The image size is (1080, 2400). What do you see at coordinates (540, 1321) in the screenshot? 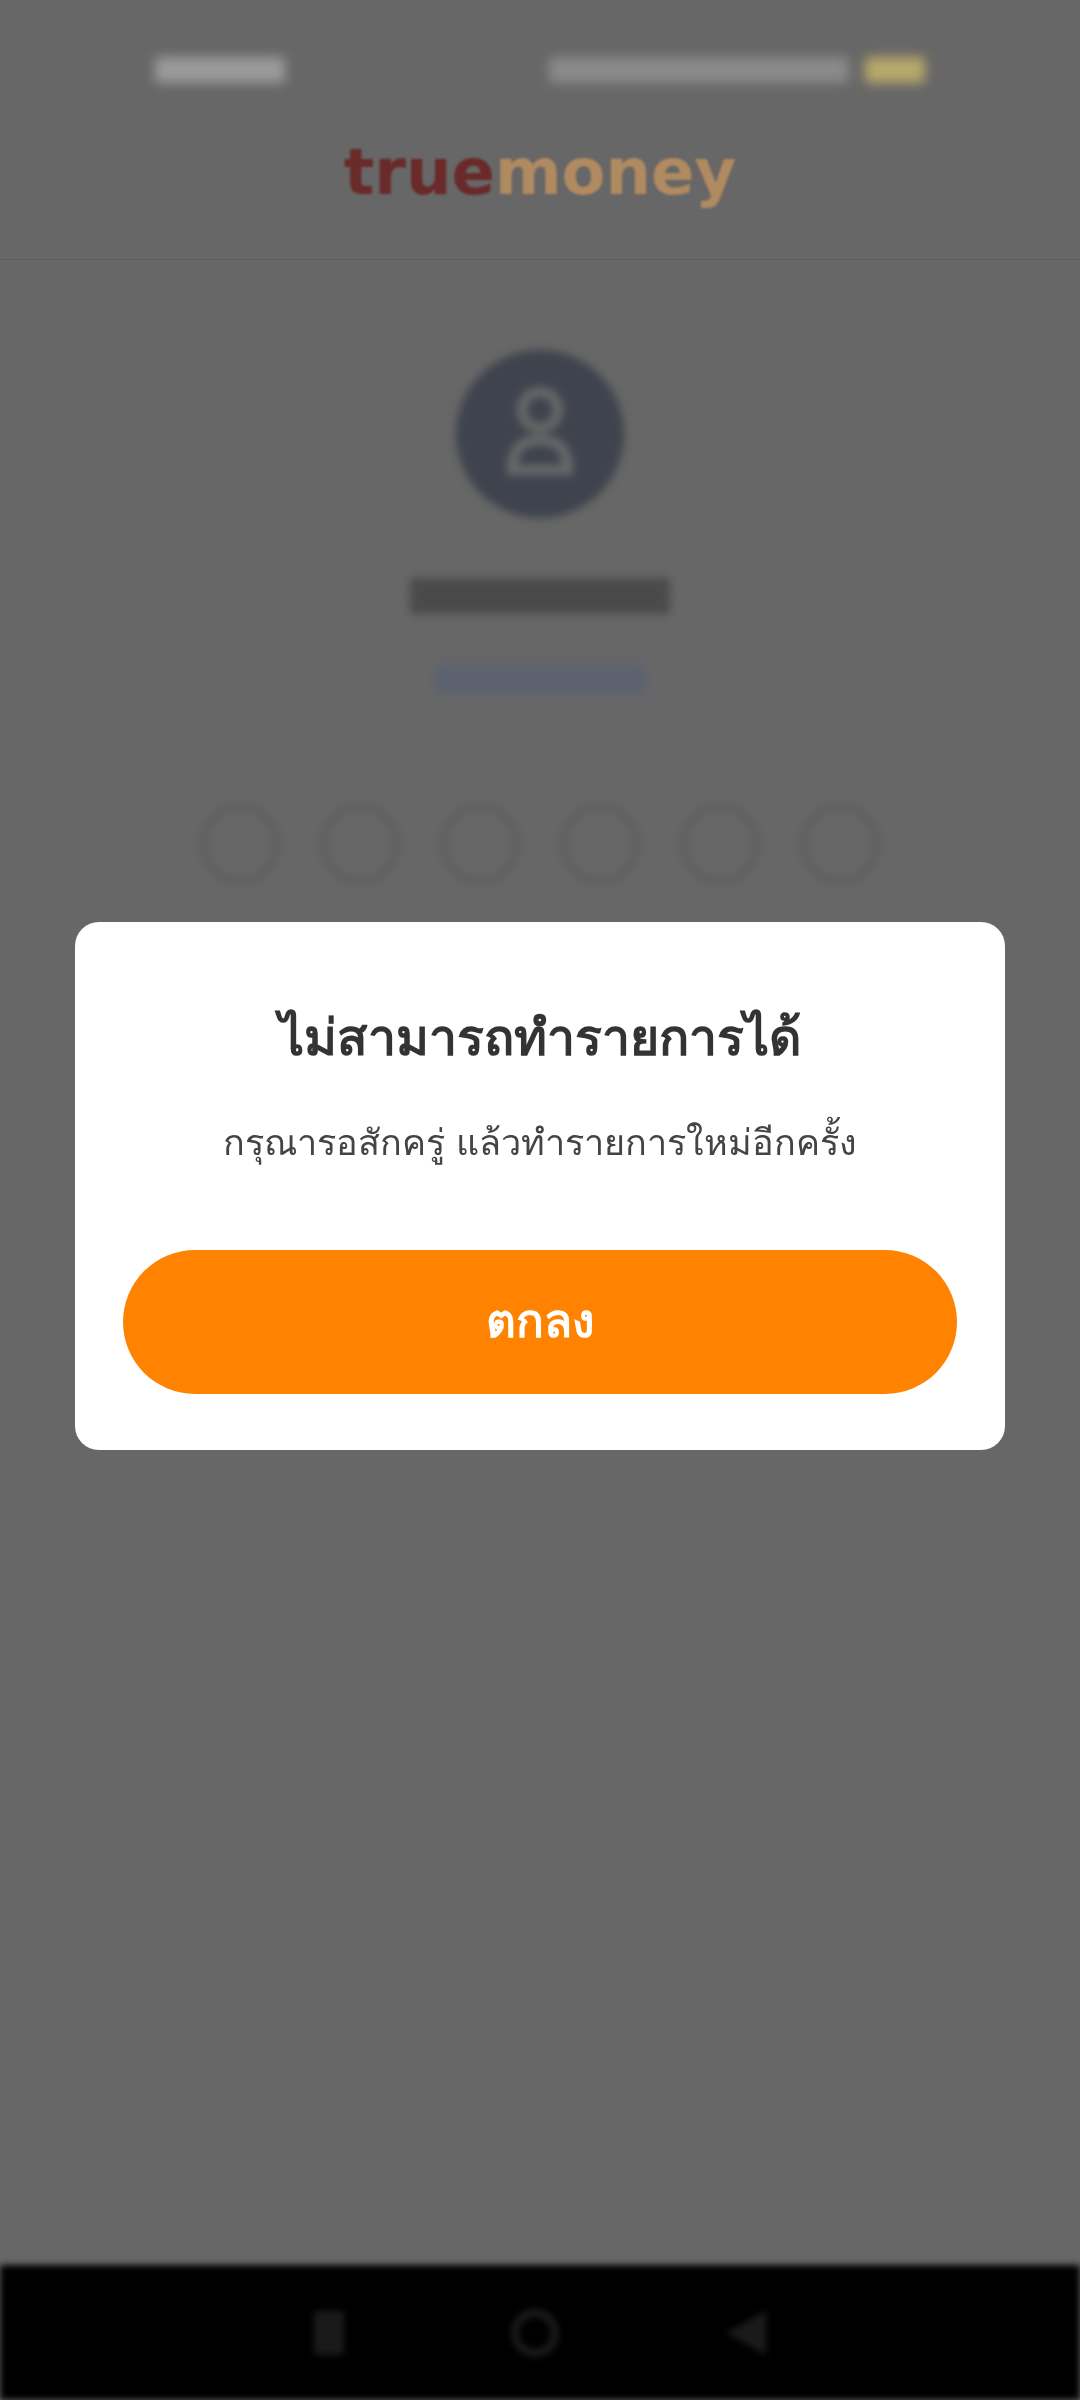
I see `ok-button: ตกลง` at bounding box center [540, 1321].